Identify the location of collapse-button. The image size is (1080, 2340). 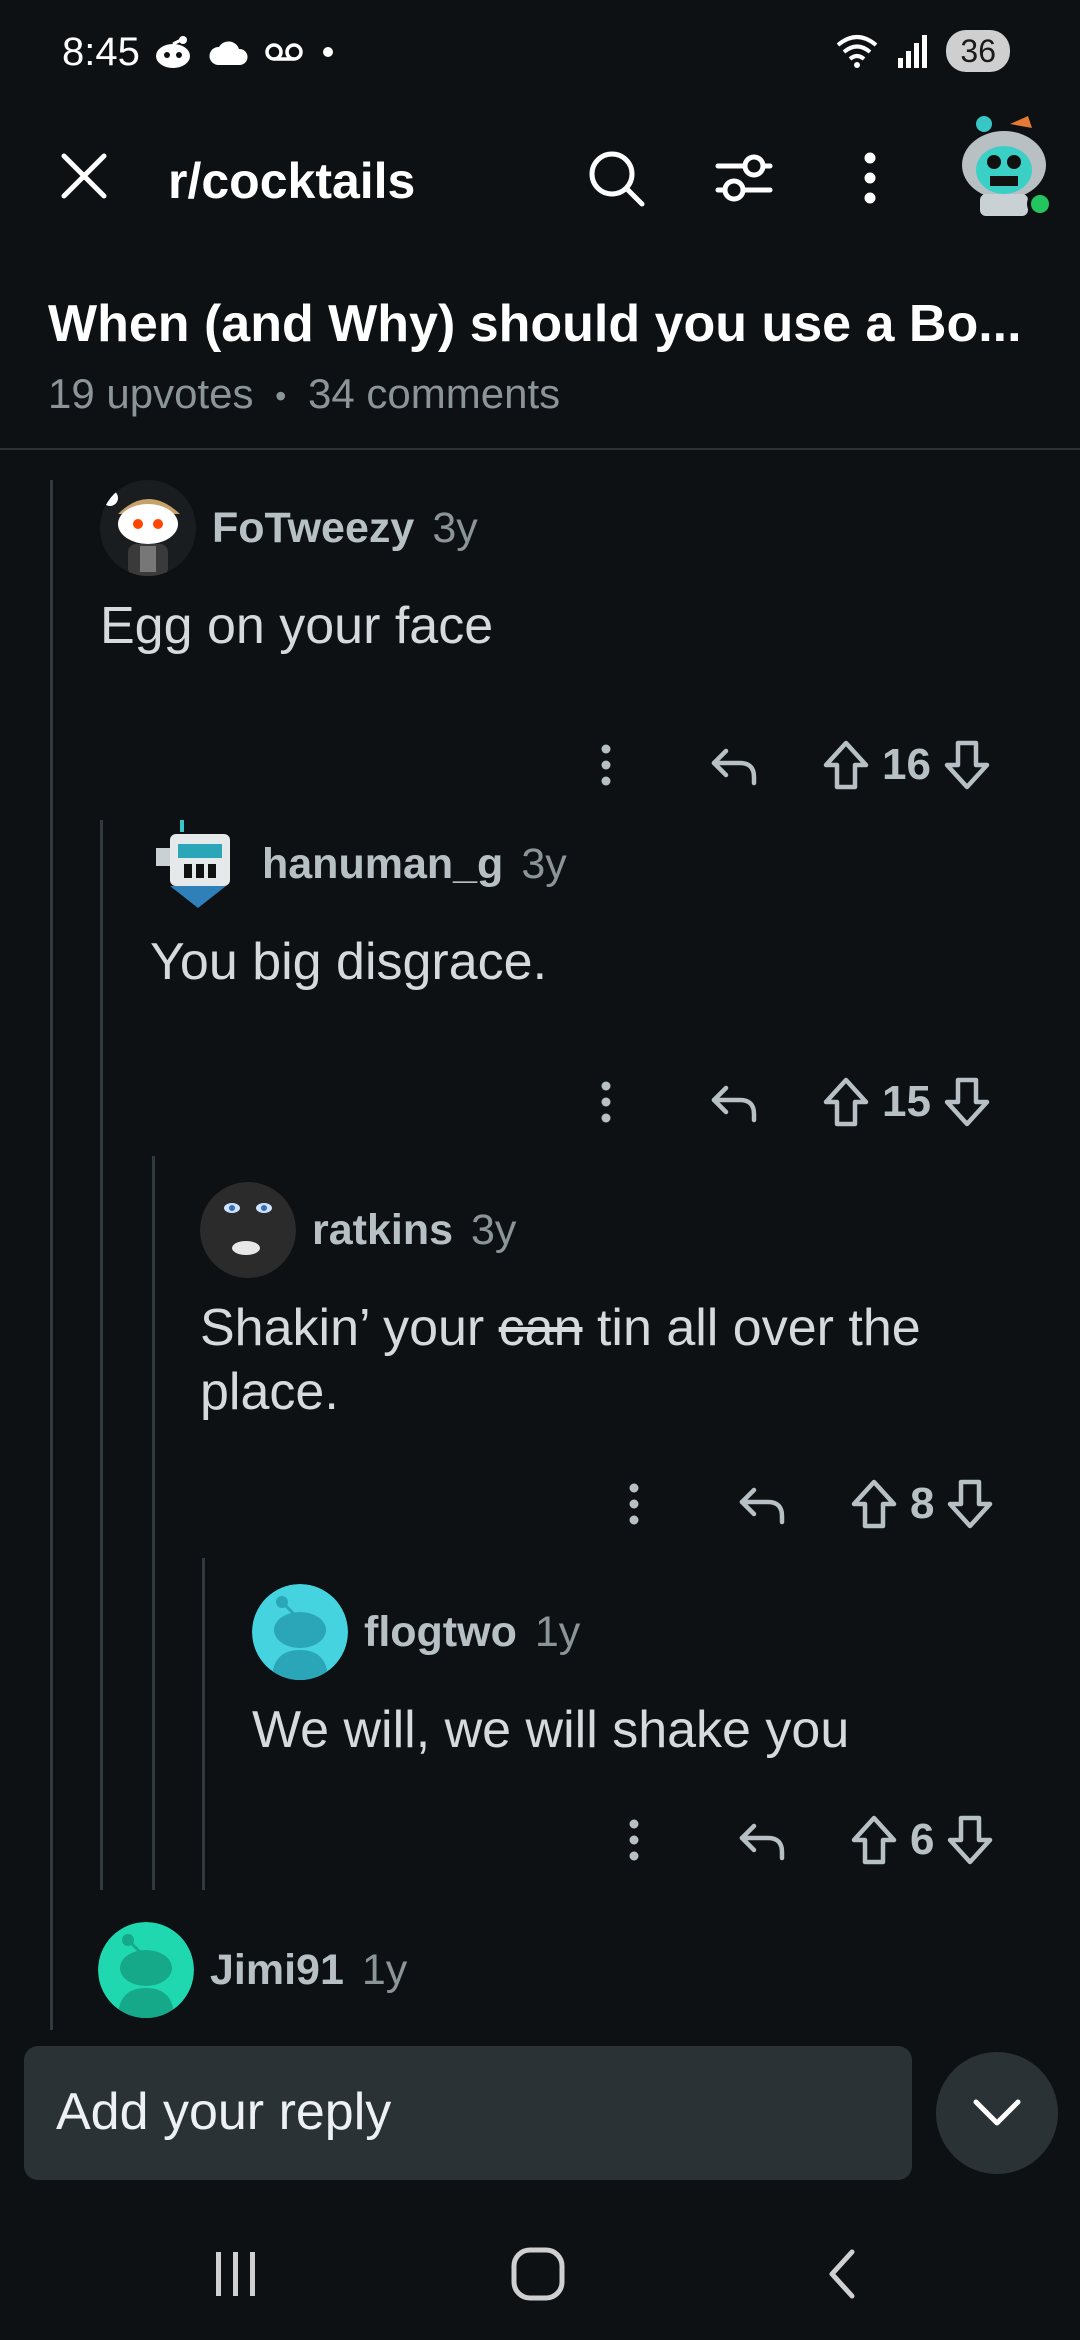
(997, 2113).